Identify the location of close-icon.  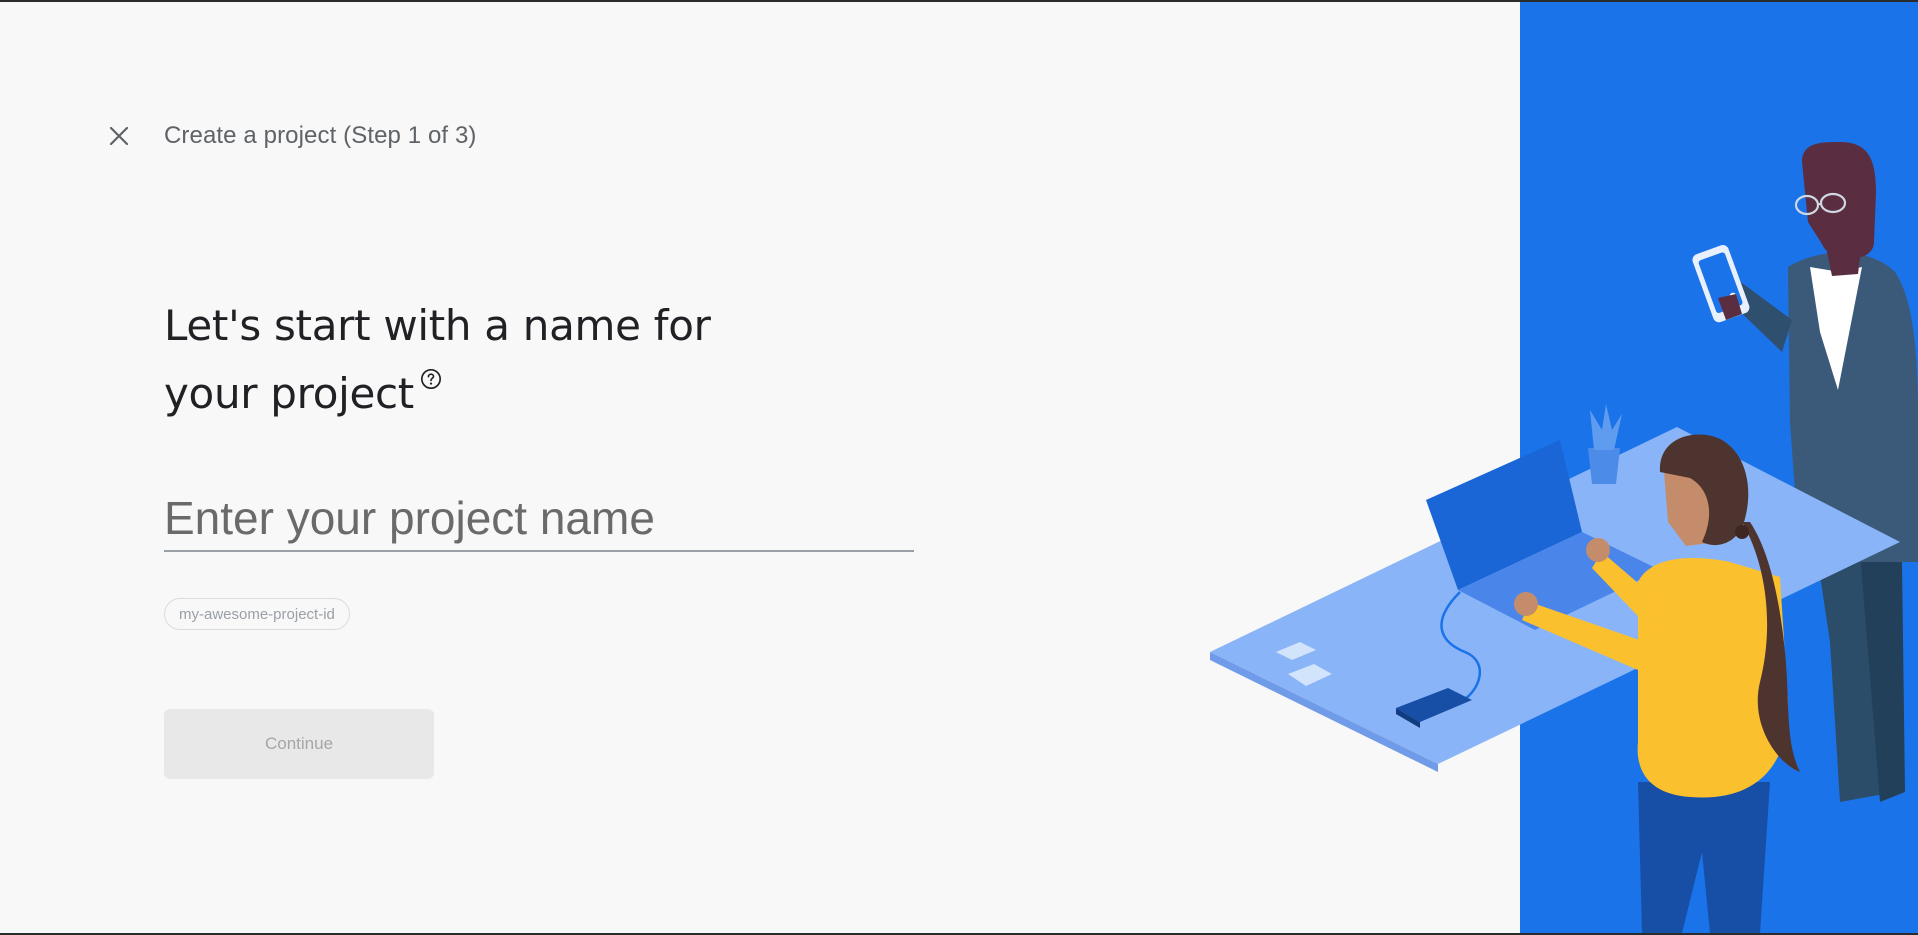
(119, 136).